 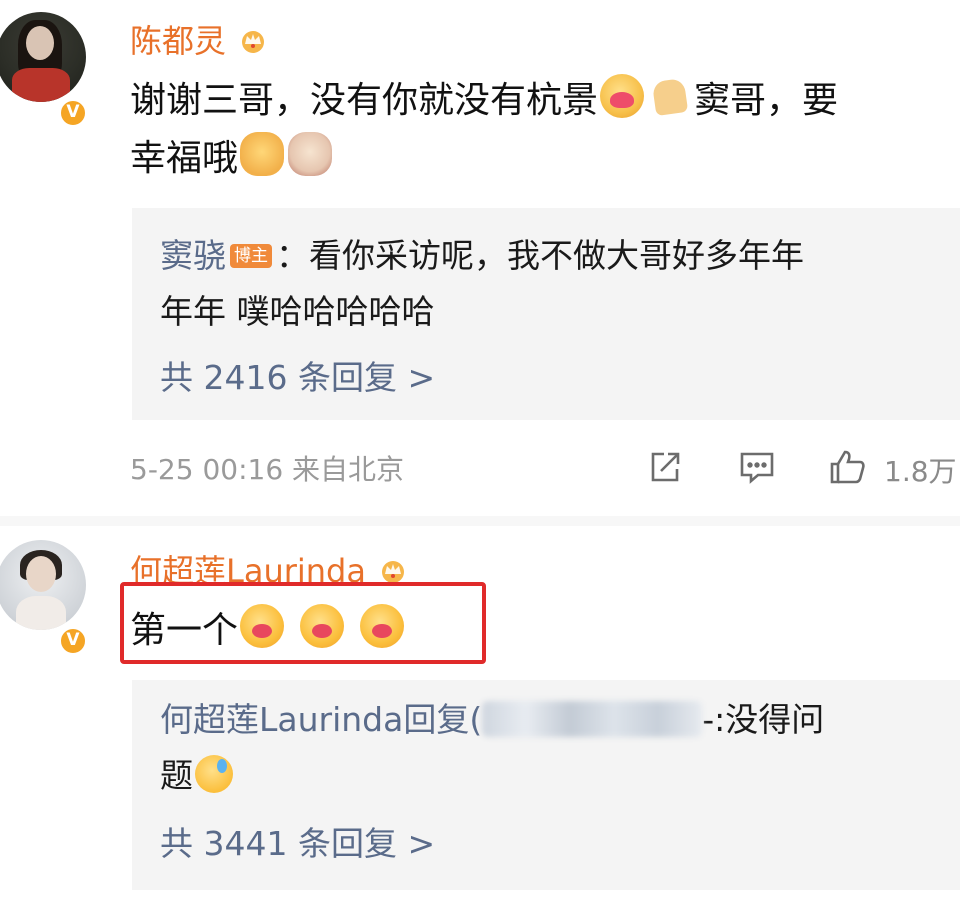 What do you see at coordinates (267, 469) in the screenshot?
I see `comment-meta: 5-25 00:16 来自北京` at bounding box center [267, 469].